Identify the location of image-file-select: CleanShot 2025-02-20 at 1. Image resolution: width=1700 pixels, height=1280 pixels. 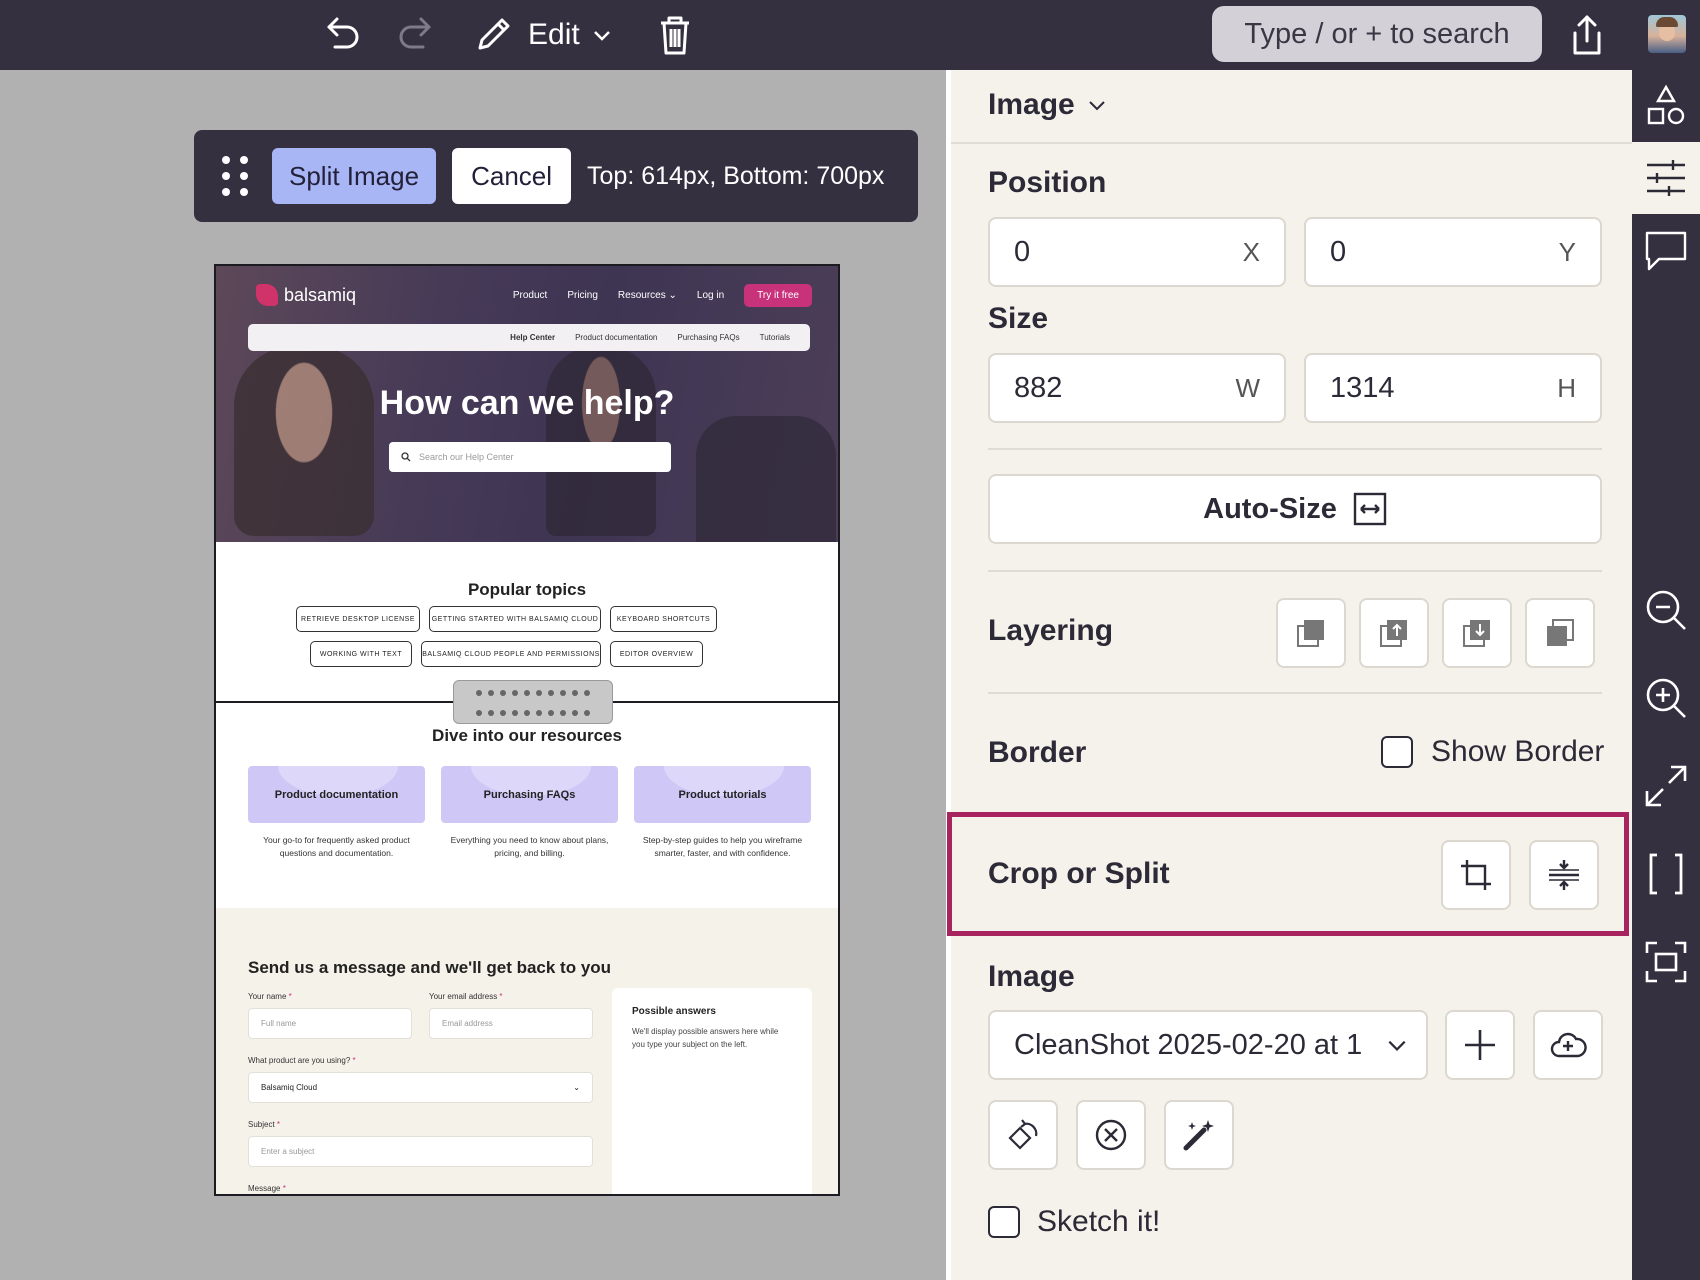
(1208, 1045).